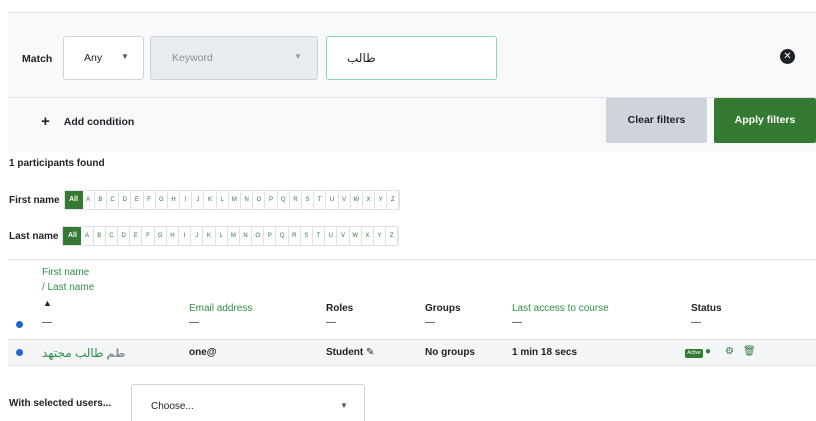 The height and width of the screenshot is (421, 816). Describe the element at coordinates (340, 308) in the screenshot. I see `roles-header: Roles` at that location.